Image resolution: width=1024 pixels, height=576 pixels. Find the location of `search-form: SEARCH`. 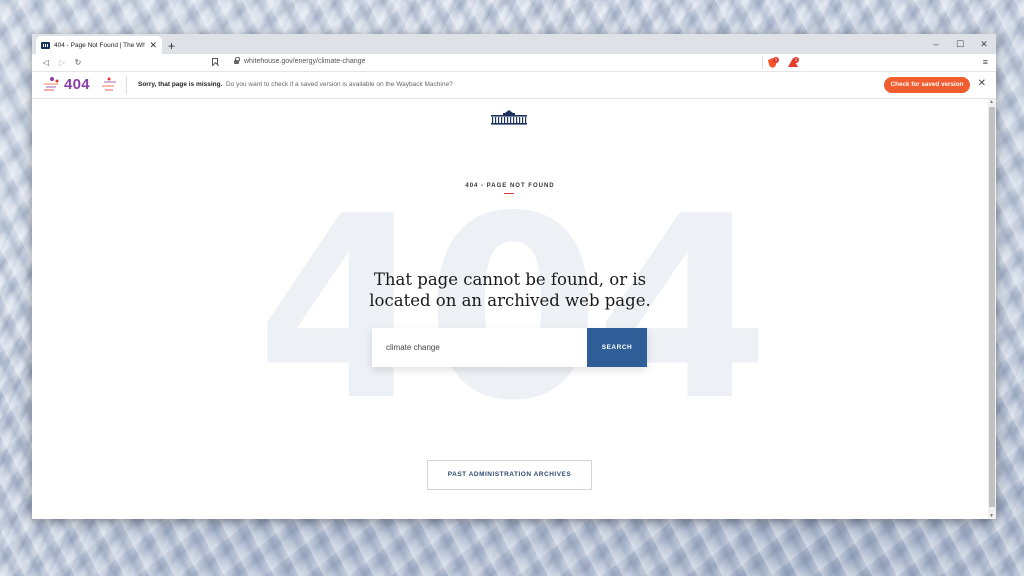

search-form: SEARCH is located at coordinates (509, 347).